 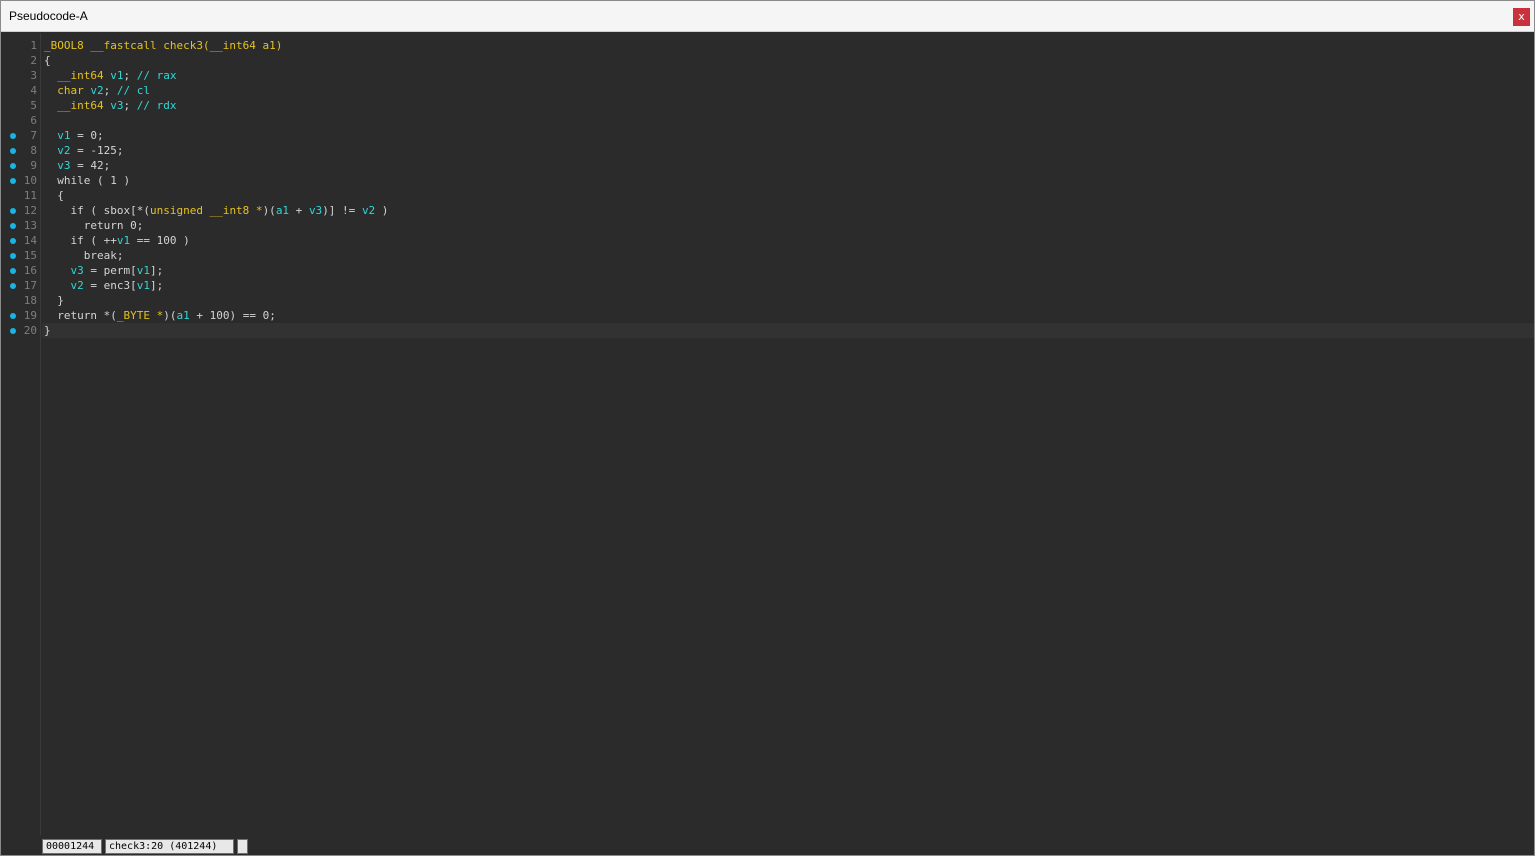 What do you see at coordinates (21, 285) in the screenshot?
I see `gutter-line: 17` at bounding box center [21, 285].